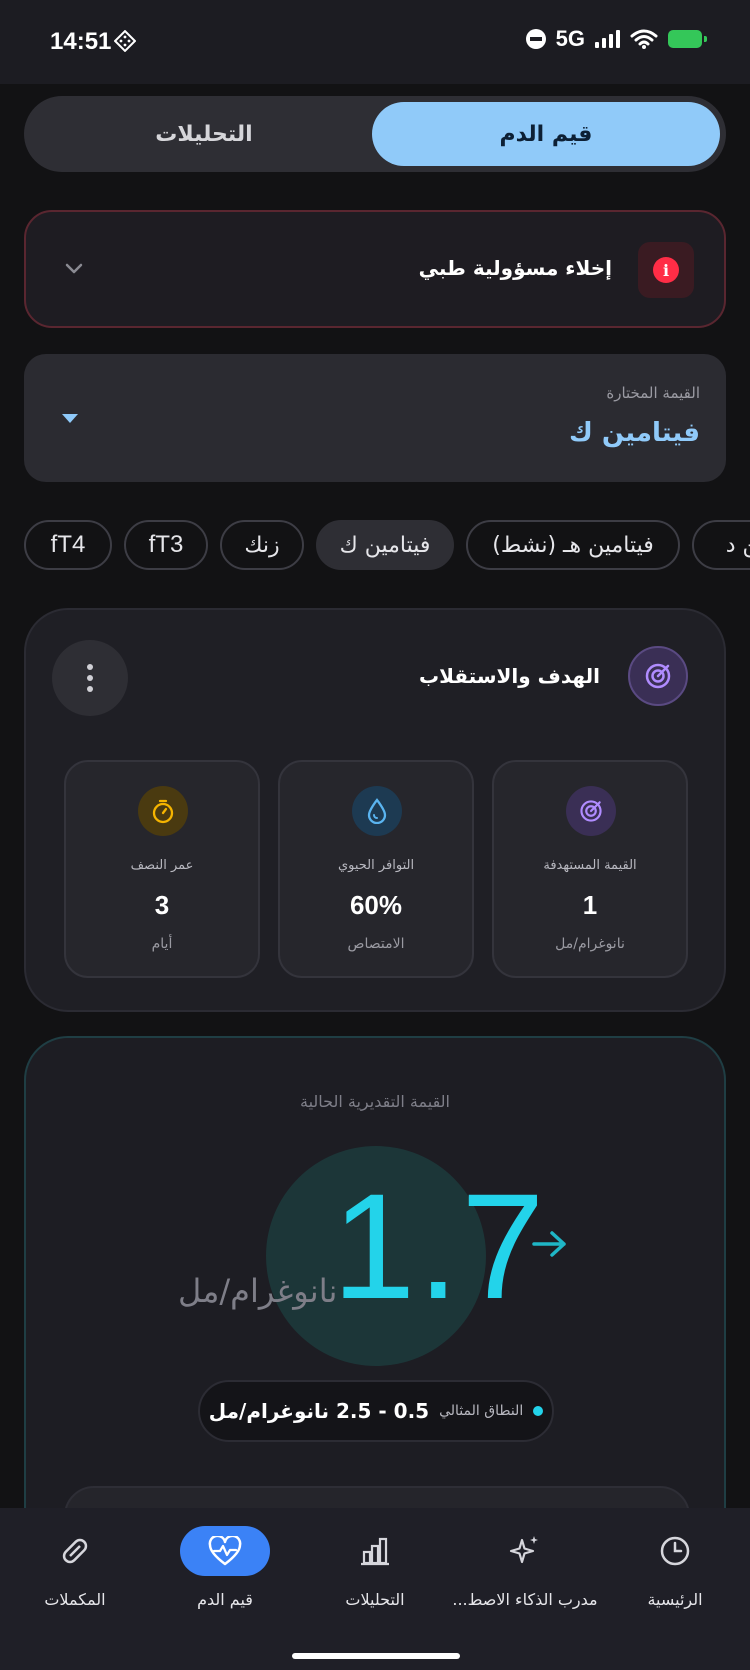  Describe the element at coordinates (375, 42) in the screenshot. I see `status-bar: 14:51 5G` at that location.